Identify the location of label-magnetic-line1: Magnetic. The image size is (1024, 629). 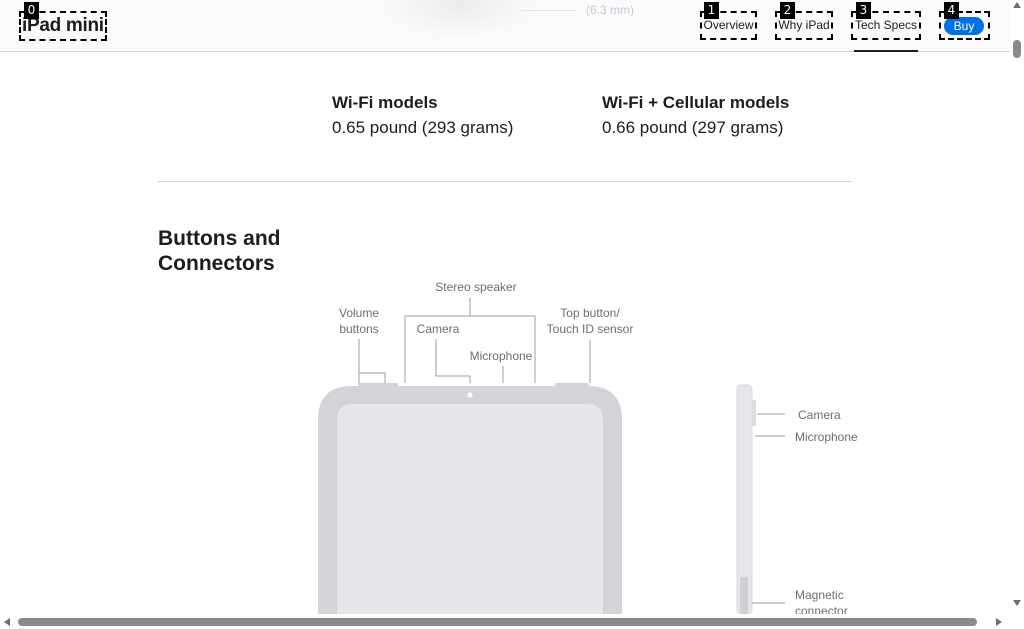
(819, 595).